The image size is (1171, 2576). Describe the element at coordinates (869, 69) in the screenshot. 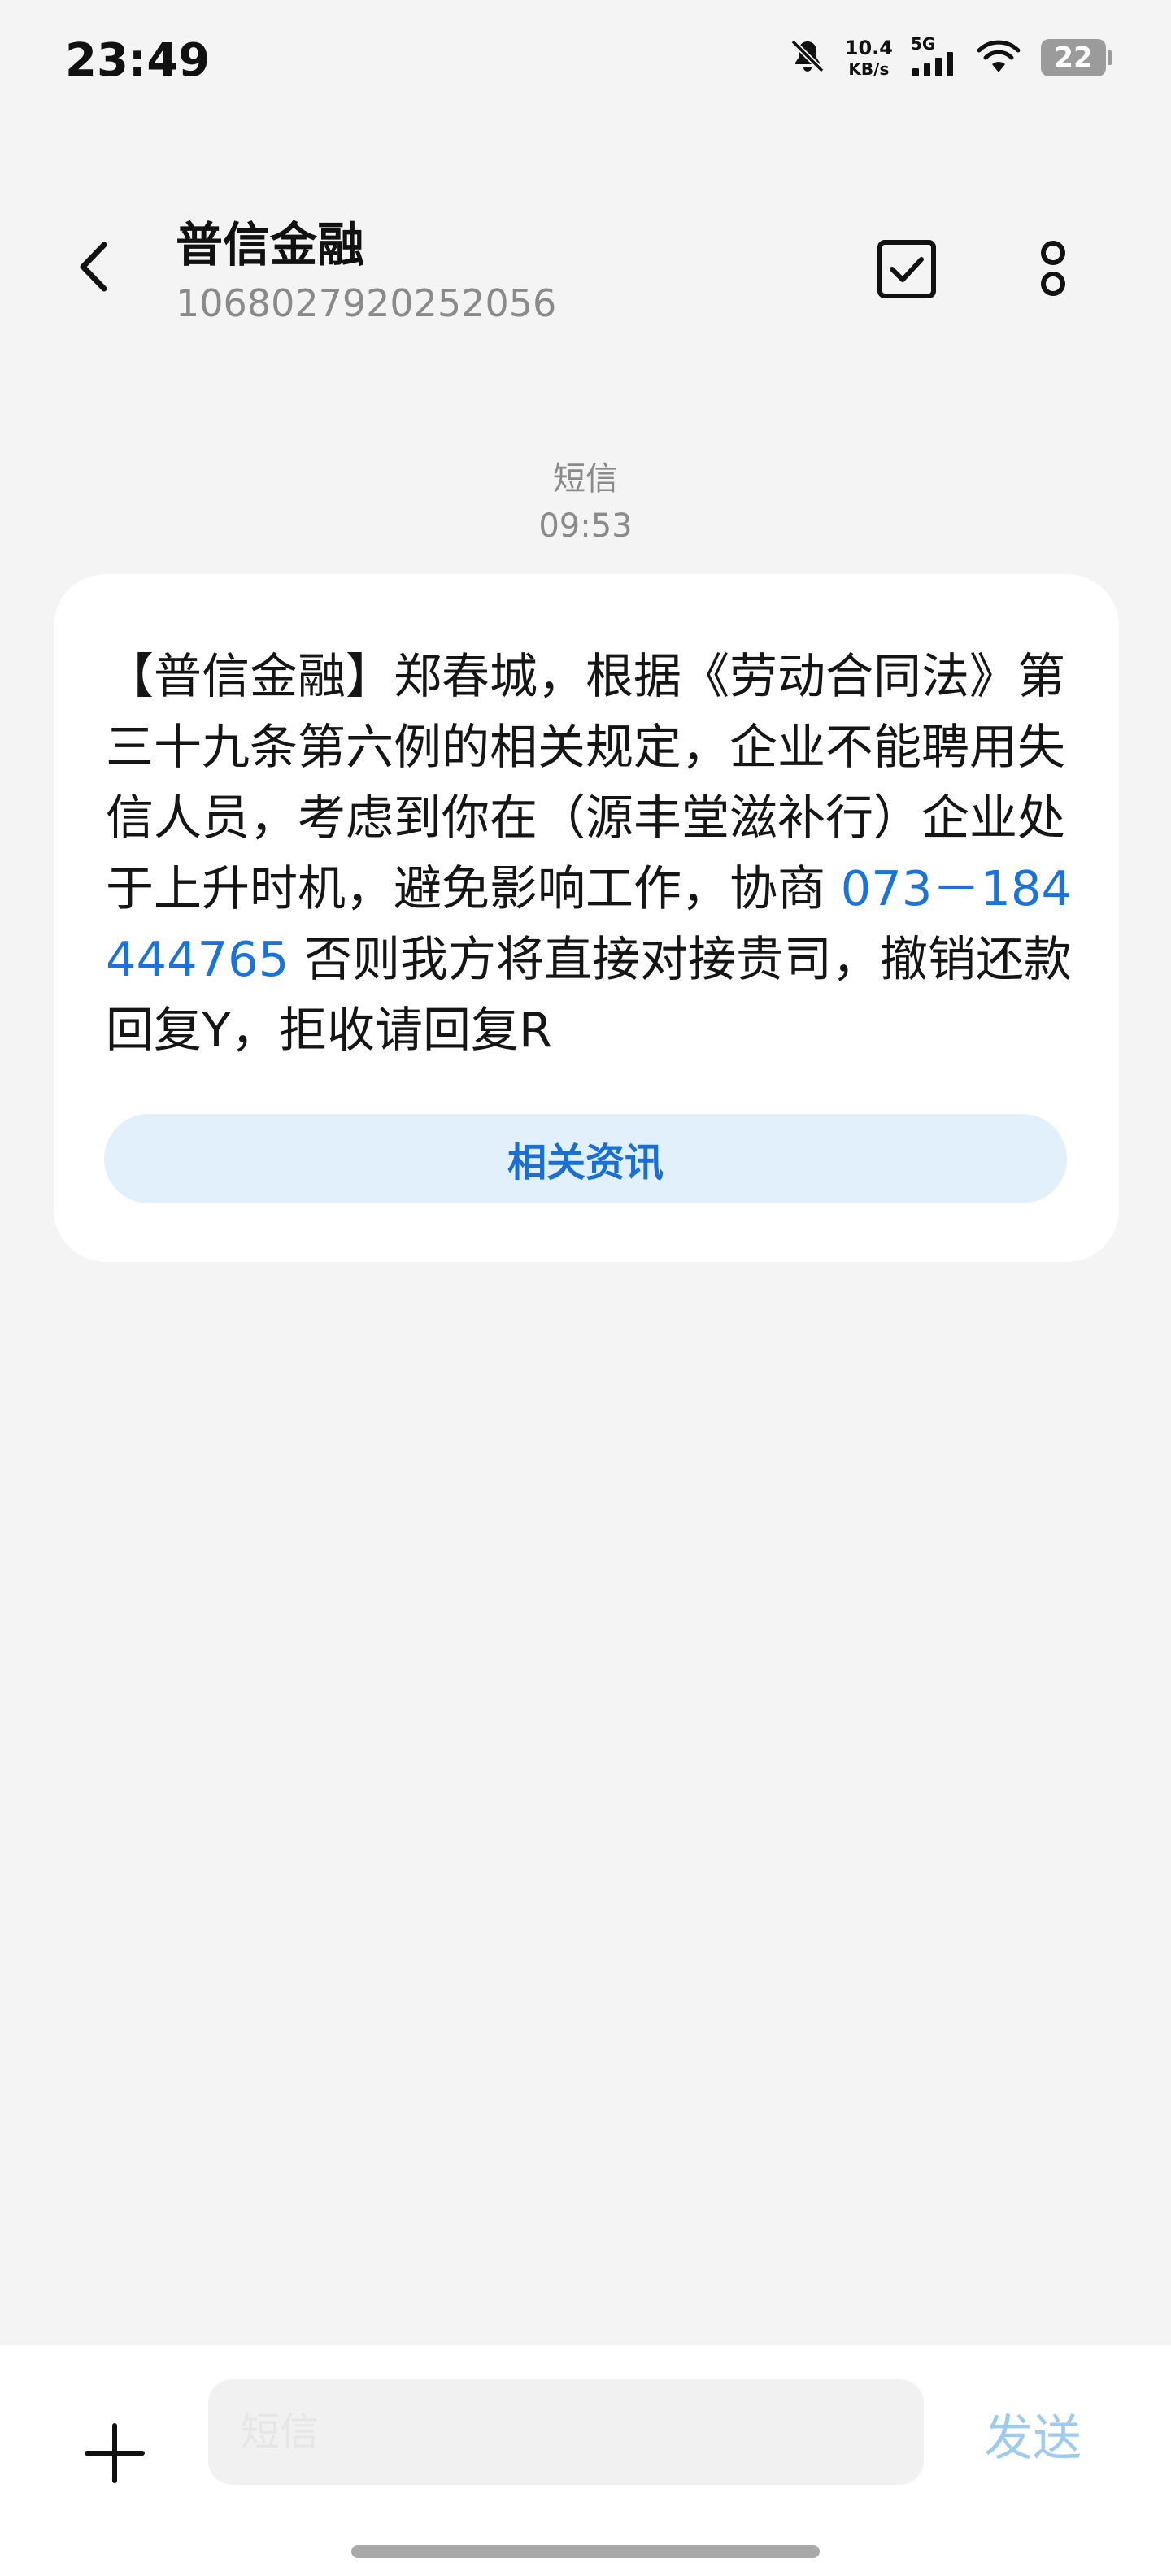

I see `net-speed-unit: KB/s` at that location.